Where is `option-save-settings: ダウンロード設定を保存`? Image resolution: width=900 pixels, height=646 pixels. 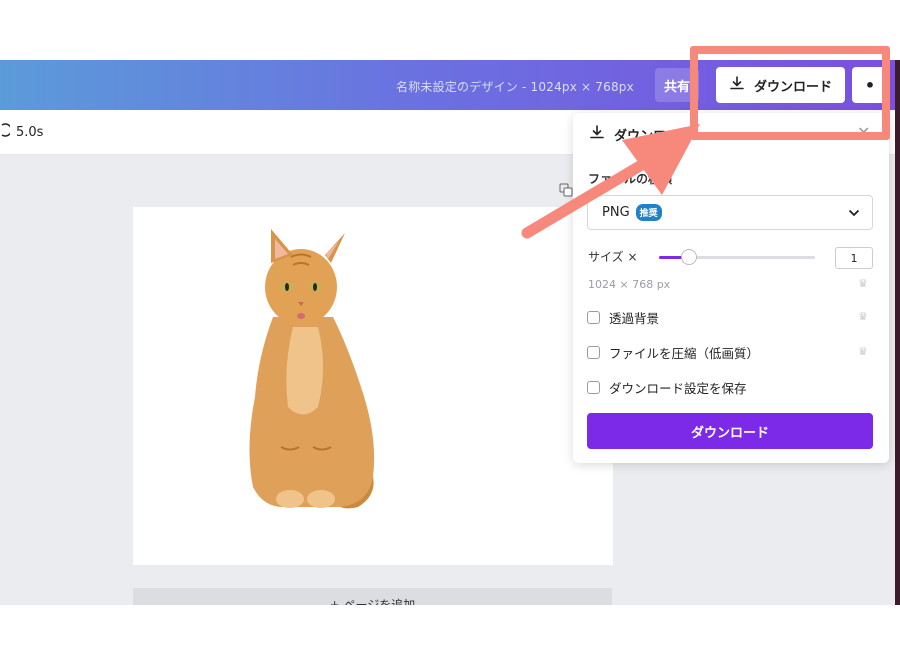 option-save-settings: ダウンロード設定を保存 is located at coordinates (667, 387).